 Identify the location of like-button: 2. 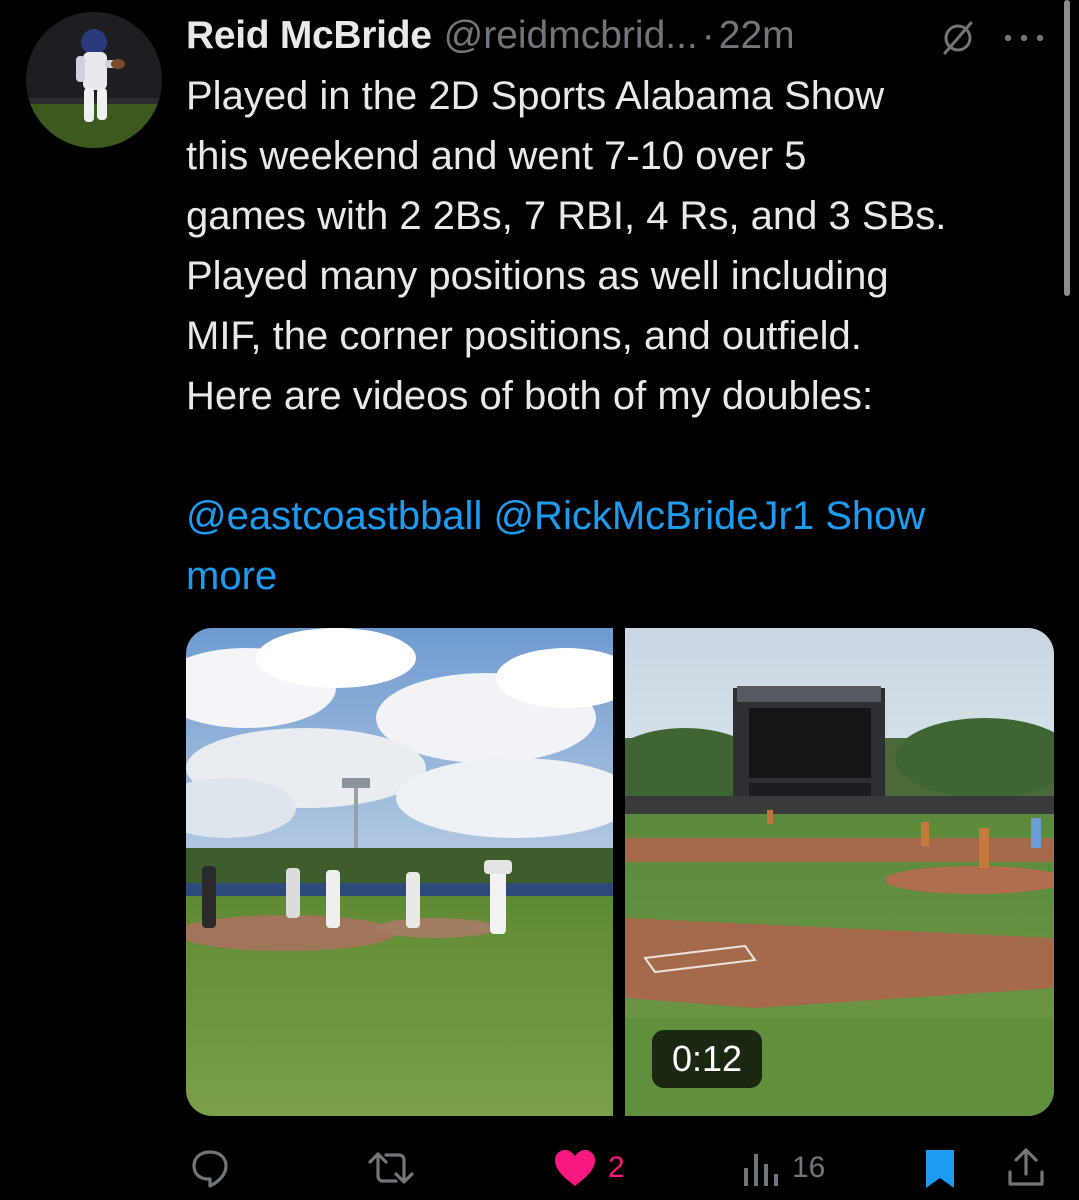
(588, 1168).